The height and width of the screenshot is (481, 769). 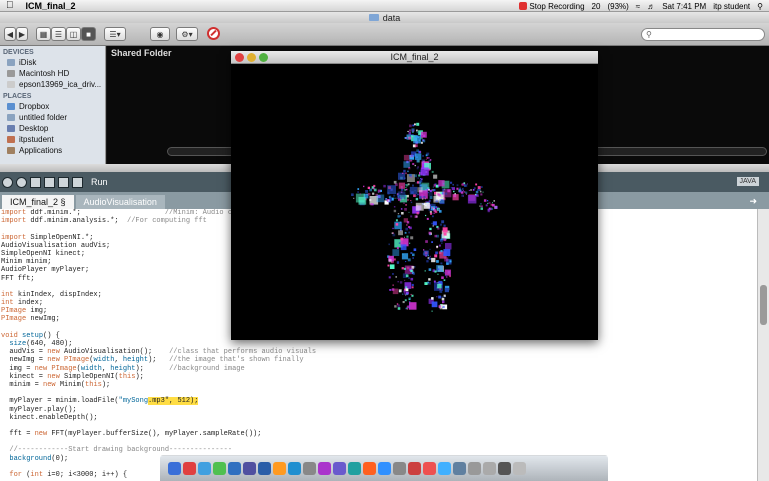 I want to click on sidebar-item-idisk: iDisk, so click(x=52, y=62).